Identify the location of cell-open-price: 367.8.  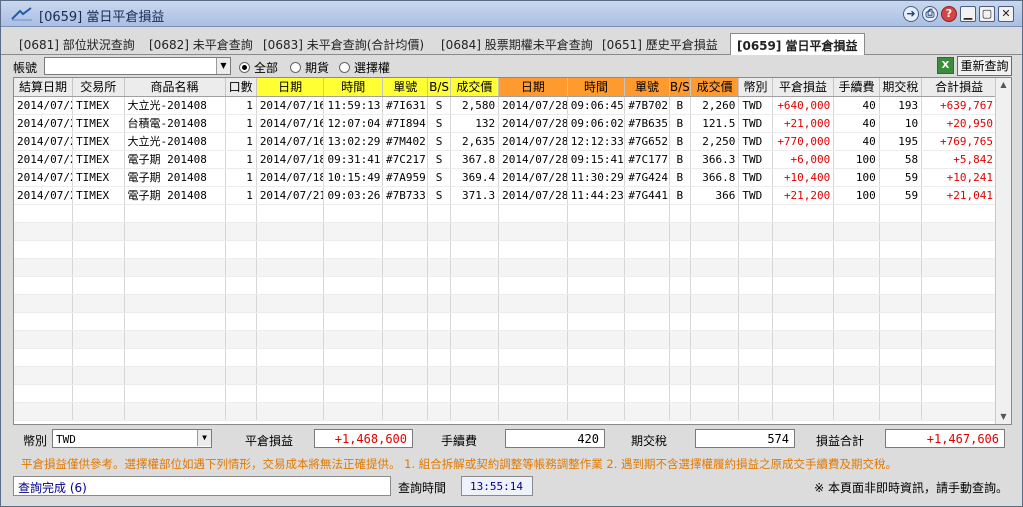
(475, 159).